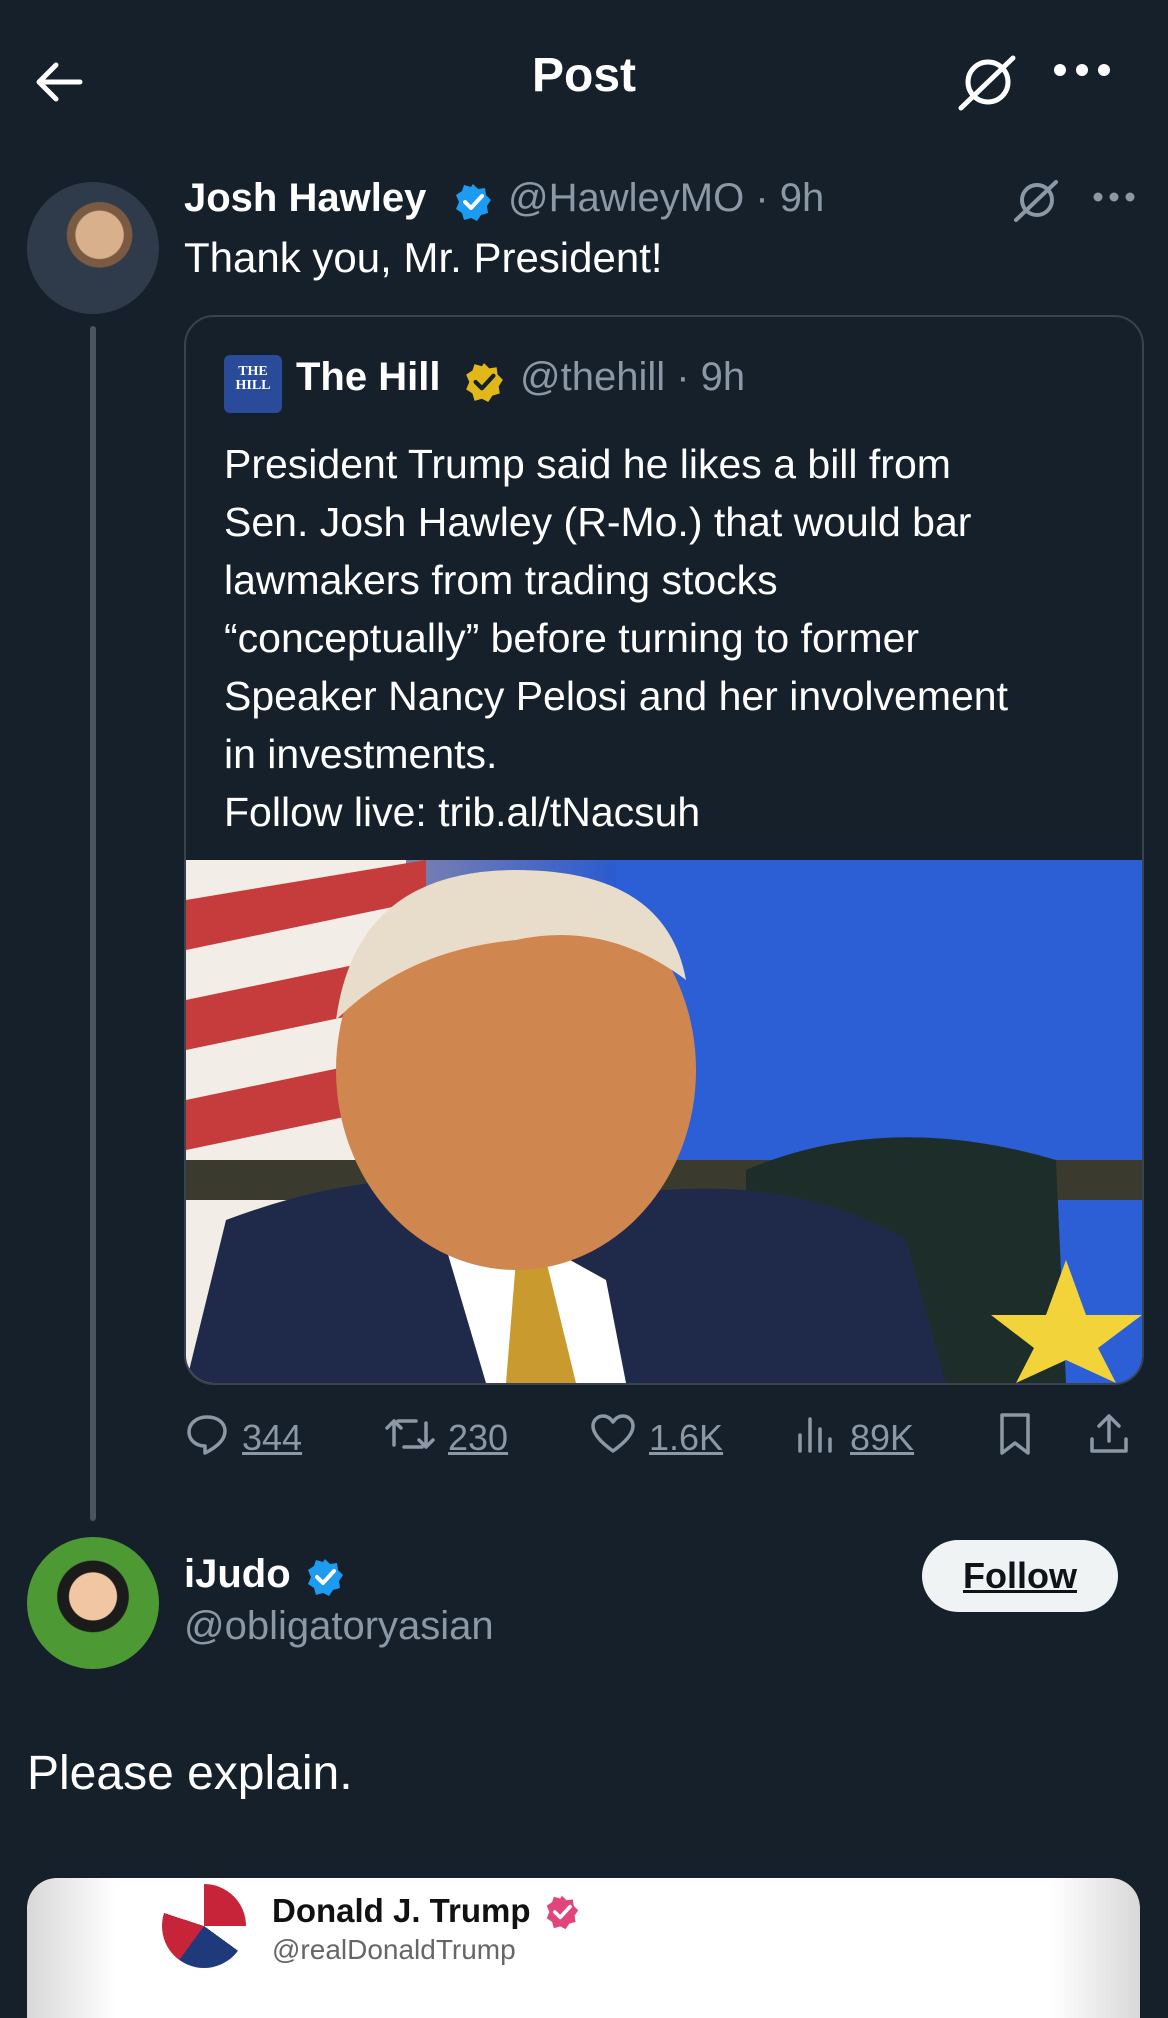  What do you see at coordinates (598, 522) in the screenshot?
I see `quoted-text-line: Sen. Josh Hawley (R-Mo.) that would bar` at bounding box center [598, 522].